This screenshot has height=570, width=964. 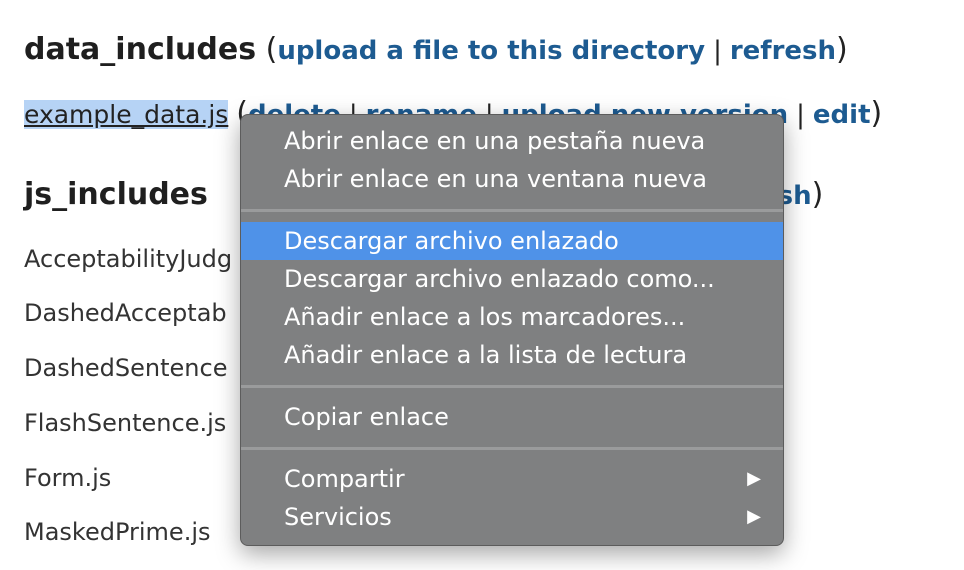 What do you see at coordinates (344, 479) in the screenshot?
I see `menu-item-share-label: Compartir` at bounding box center [344, 479].